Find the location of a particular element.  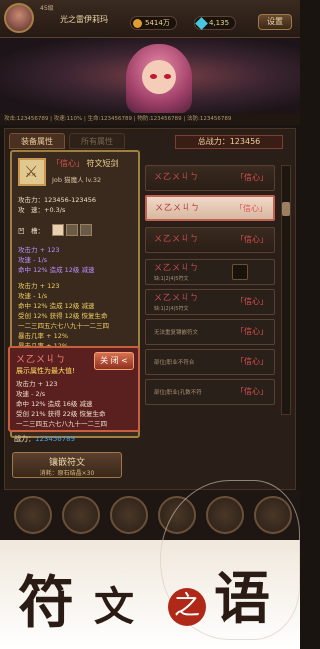

stat-line-b: 一二三四五六七八九十一二三四 is located at coordinates (63, 326).